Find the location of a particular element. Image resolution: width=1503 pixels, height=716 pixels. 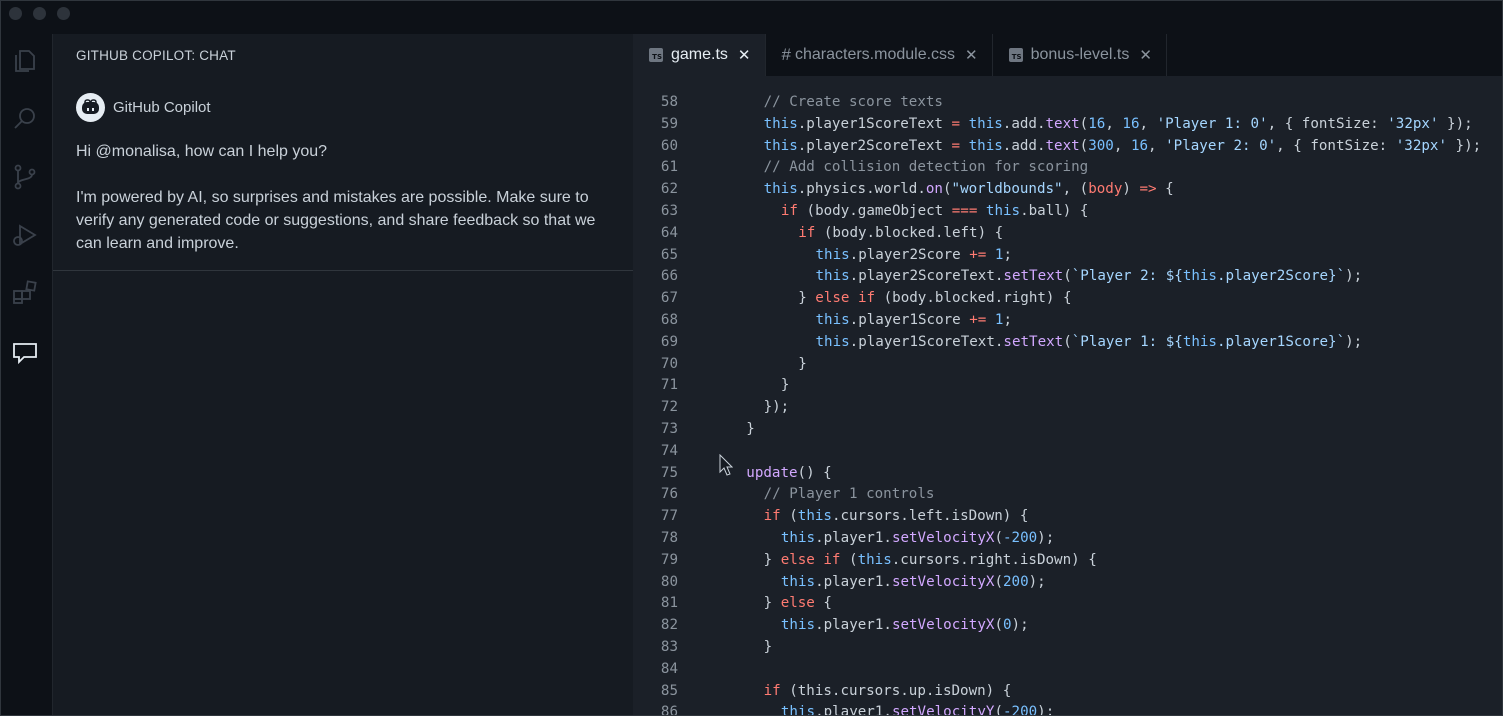

code-line: 72}); is located at coordinates (1067, 408).